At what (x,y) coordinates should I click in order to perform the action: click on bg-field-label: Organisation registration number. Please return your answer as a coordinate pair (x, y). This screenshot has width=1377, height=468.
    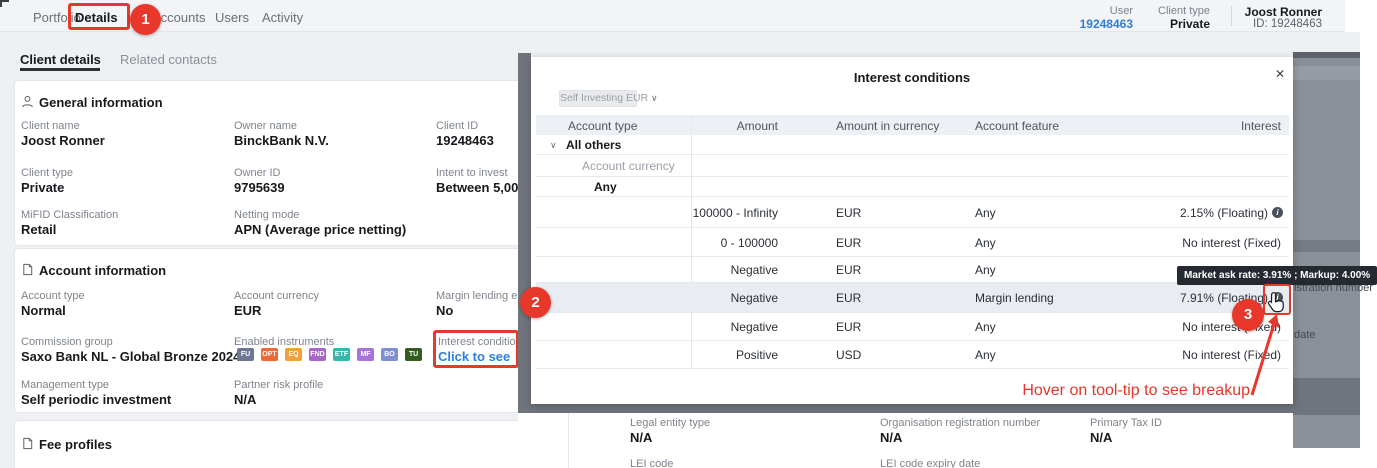
    Looking at the image, I should click on (960, 423).